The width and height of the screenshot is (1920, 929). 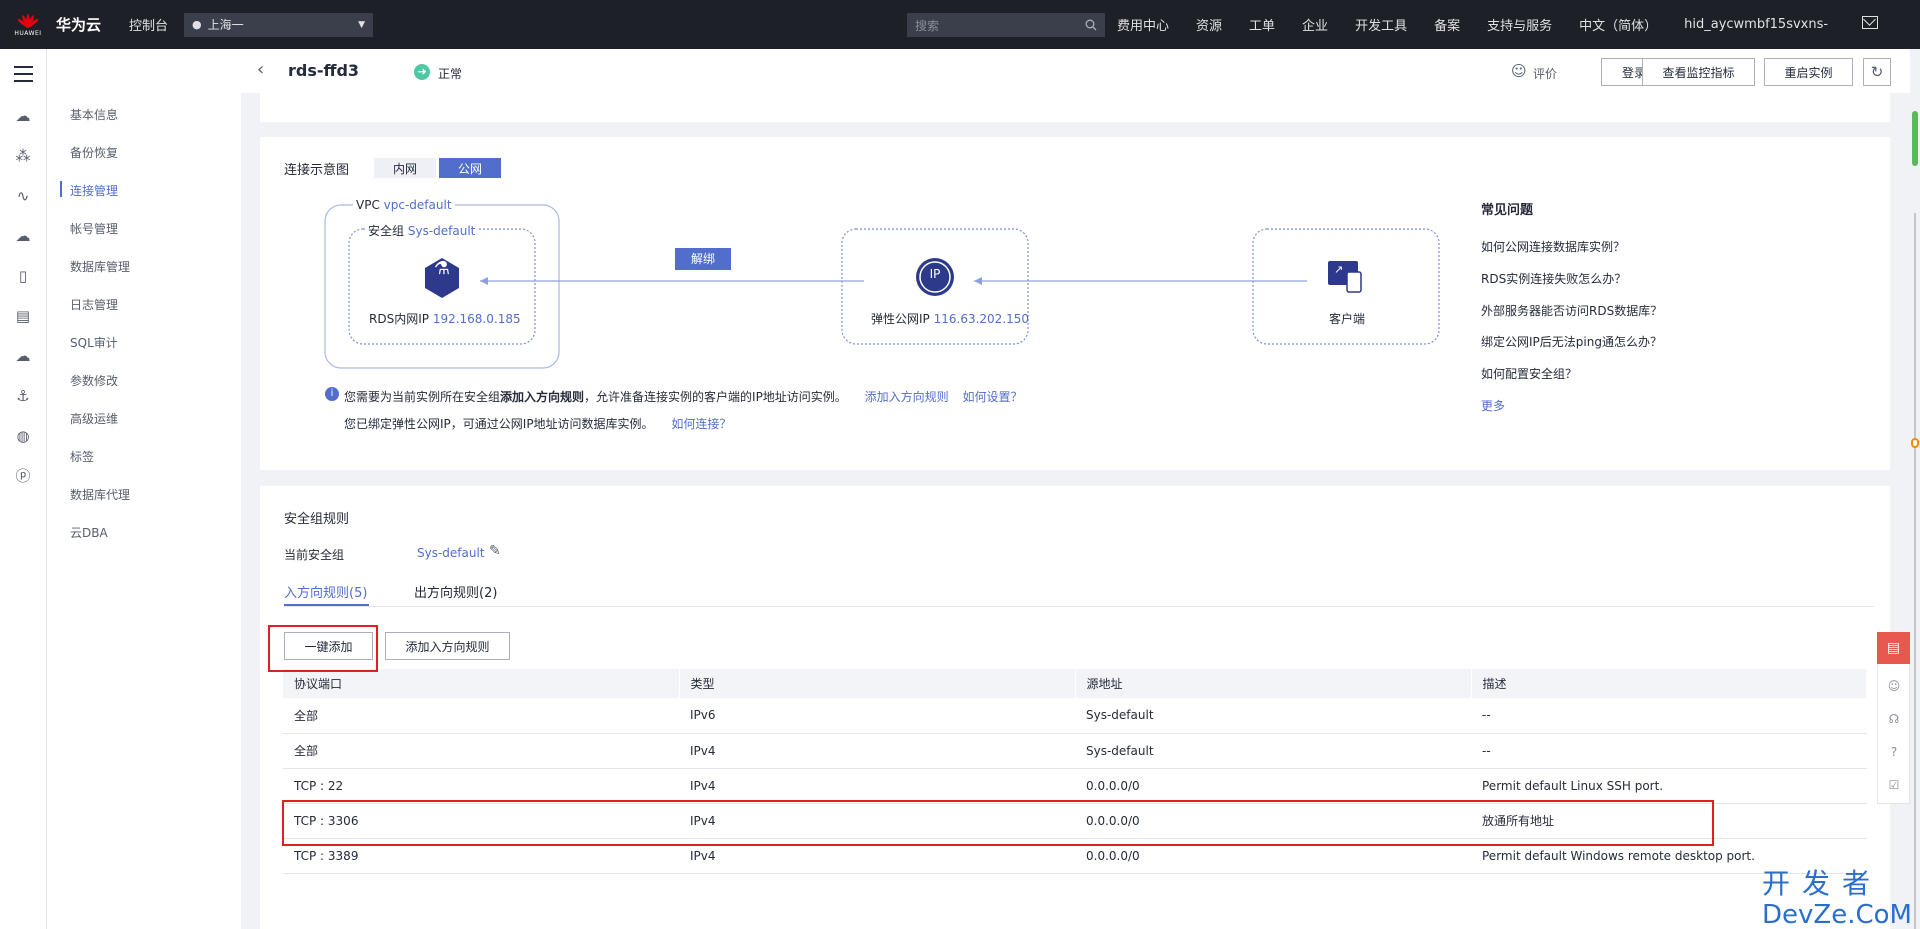 What do you see at coordinates (100, 494) in the screenshot?
I see `sidebar-item-db-proxy: 数据库代理` at bounding box center [100, 494].